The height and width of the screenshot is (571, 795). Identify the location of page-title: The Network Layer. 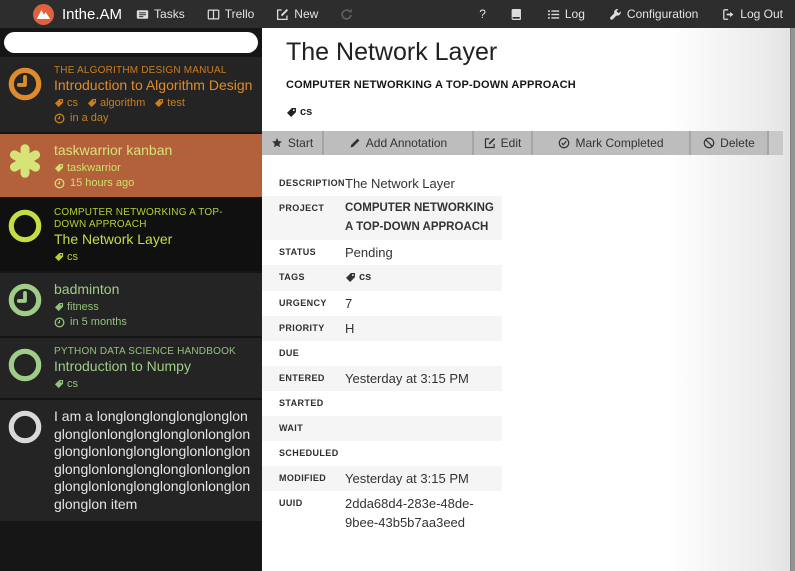
(392, 52).